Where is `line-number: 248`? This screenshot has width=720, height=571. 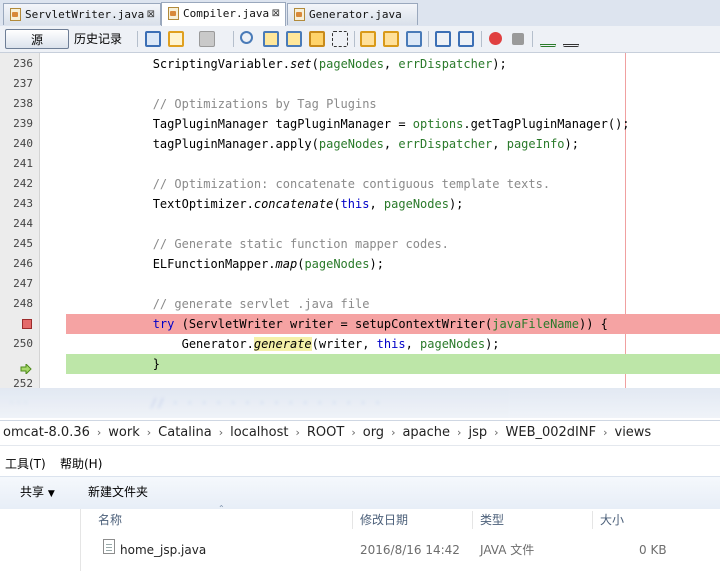 line-number: 248 is located at coordinates (23, 303).